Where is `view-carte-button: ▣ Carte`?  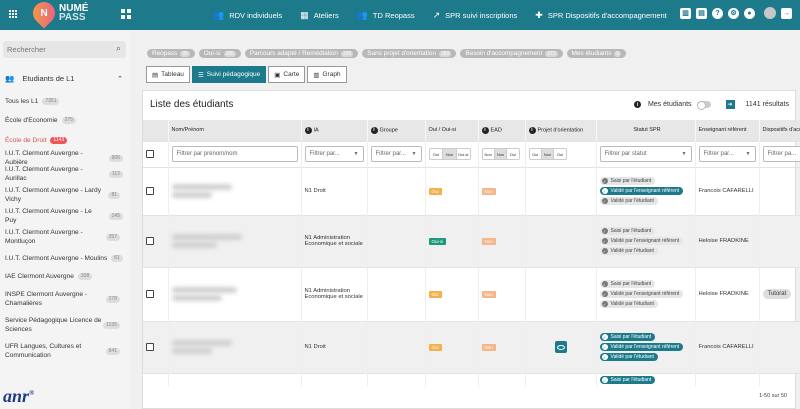
view-carte-button: ▣ Carte is located at coordinates (287, 74).